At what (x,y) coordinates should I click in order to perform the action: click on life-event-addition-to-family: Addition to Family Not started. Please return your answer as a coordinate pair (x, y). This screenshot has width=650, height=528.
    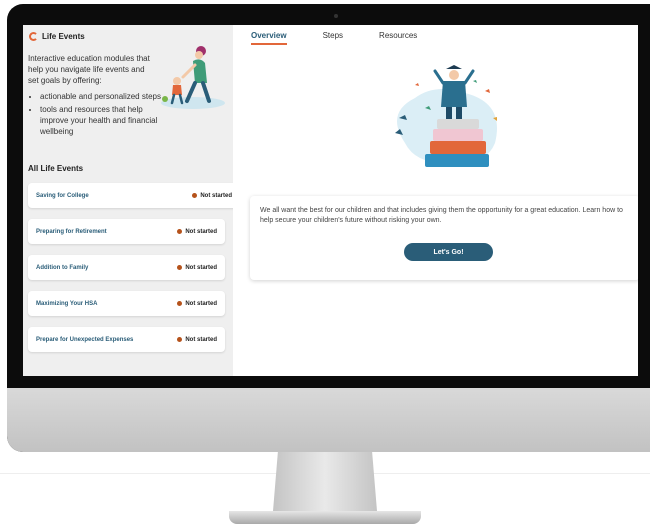
    Looking at the image, I should click on (126, 267).